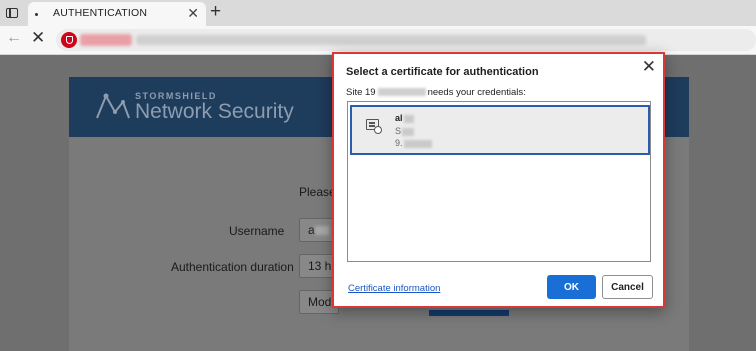 Image resolution: width=756 pixels, height=351 pixels. What do you see at coordinates (106, 40) in the screenshot?
I see `url-redacted-scheme` at bounding box center [106, 40].